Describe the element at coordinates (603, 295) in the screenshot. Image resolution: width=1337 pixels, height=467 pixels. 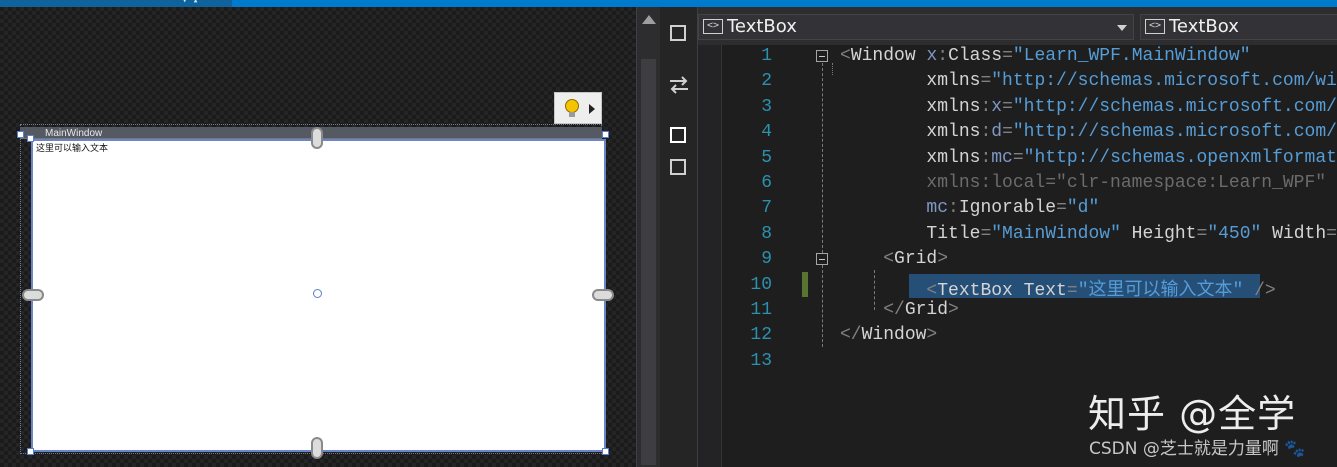
I see `margin-pin-right-icon` at that location.